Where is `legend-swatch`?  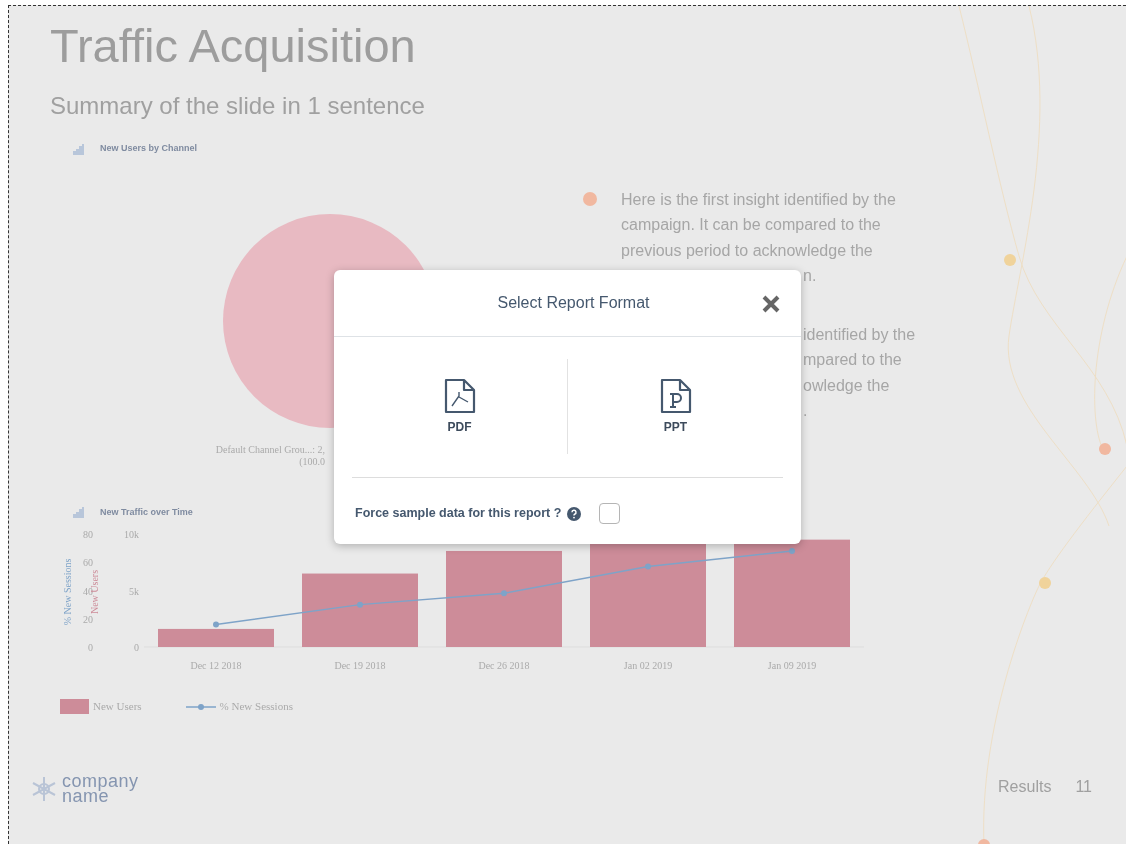
legend-swatch is located at coordinates (74, 707).